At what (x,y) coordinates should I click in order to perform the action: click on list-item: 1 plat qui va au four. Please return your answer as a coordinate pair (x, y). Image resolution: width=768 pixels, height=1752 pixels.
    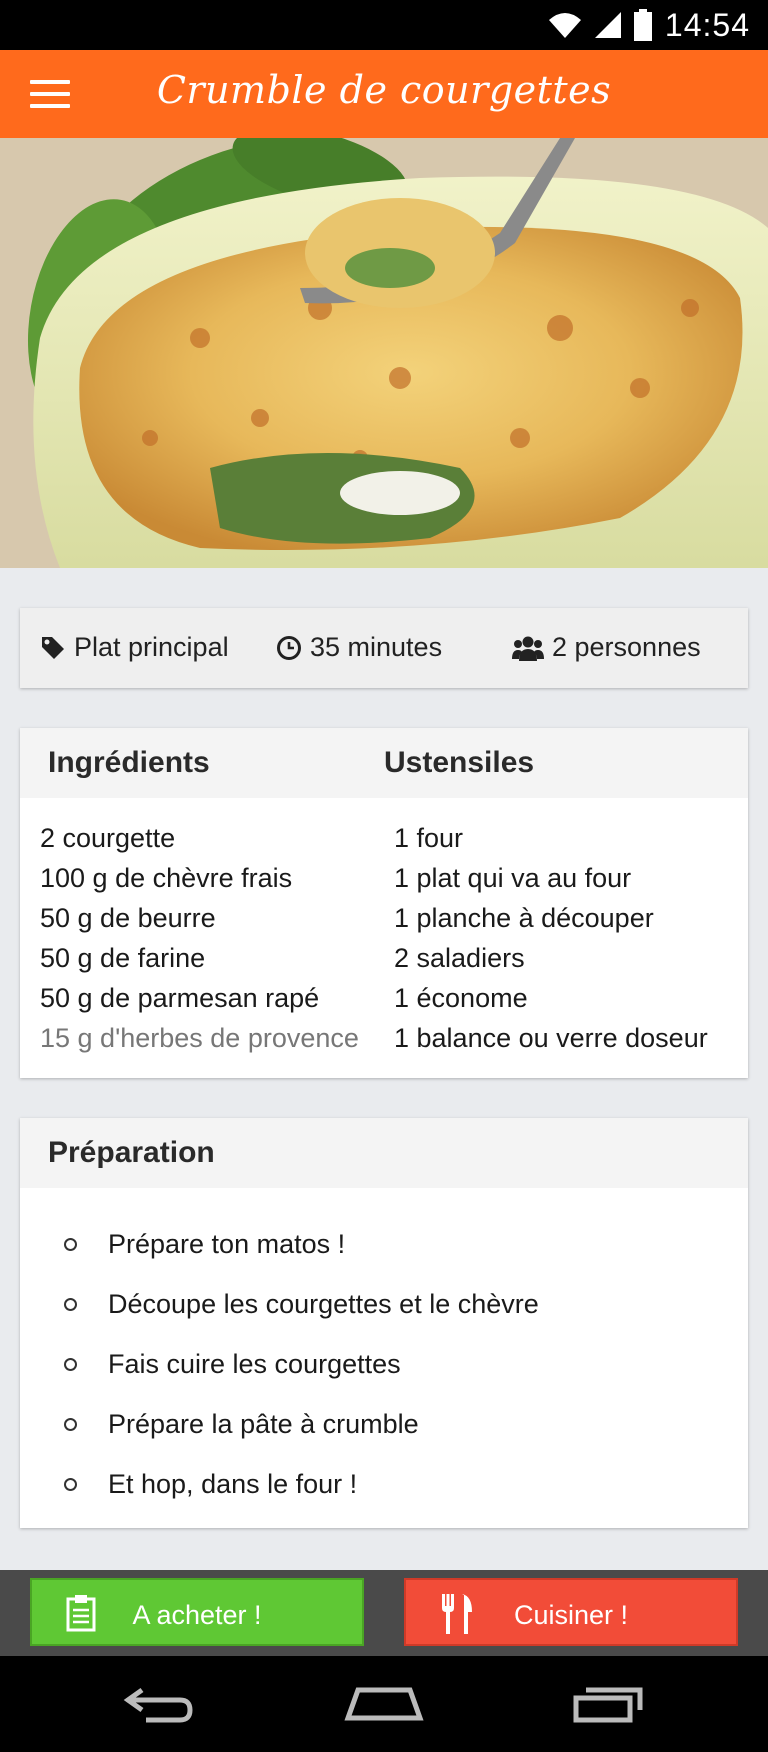
    Looking at the image, I should click on (513, 878).